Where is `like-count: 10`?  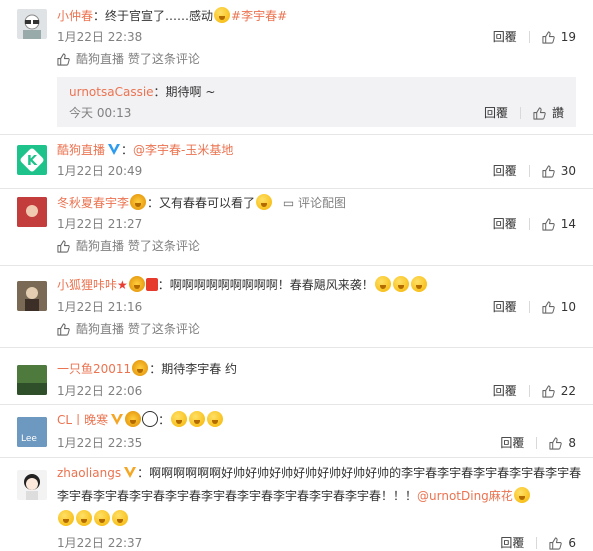 like-count: 10 is located at coordinates (568, 307).